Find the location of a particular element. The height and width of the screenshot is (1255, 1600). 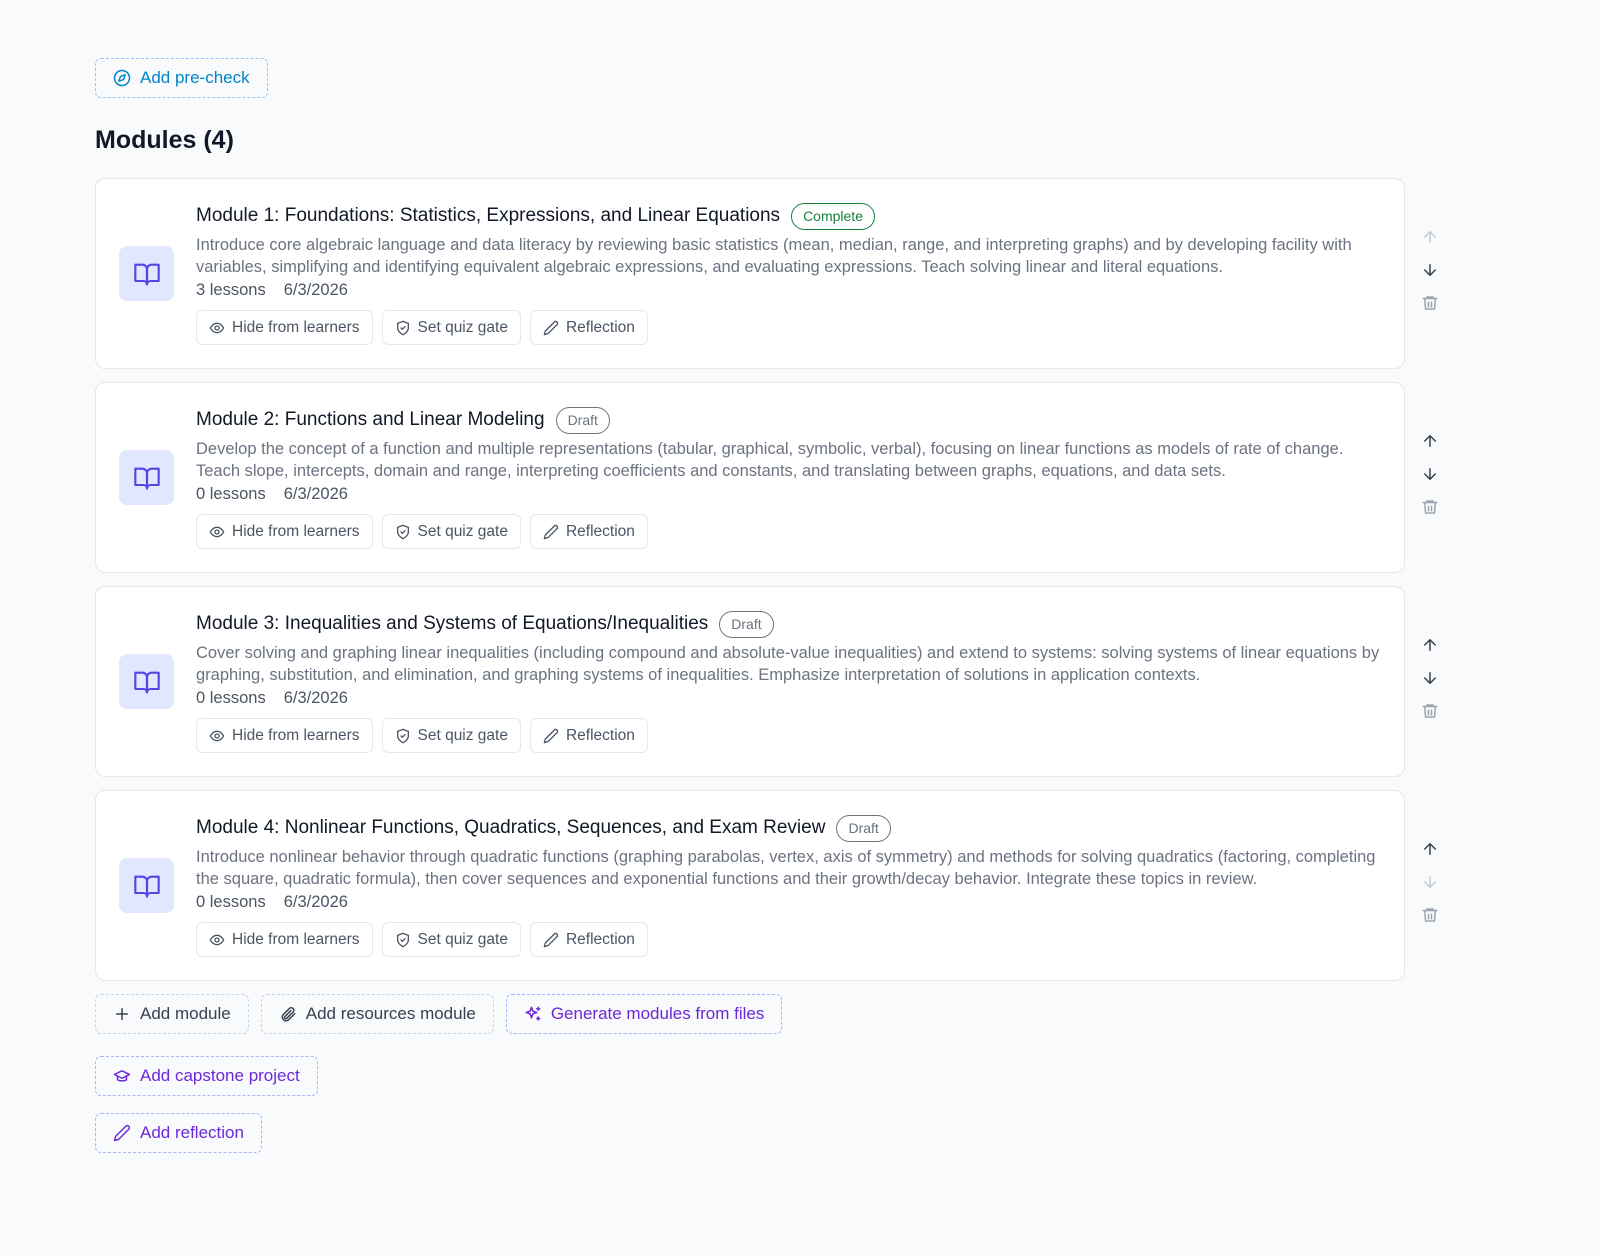

compass-icon is located at coordinates (122, 78).